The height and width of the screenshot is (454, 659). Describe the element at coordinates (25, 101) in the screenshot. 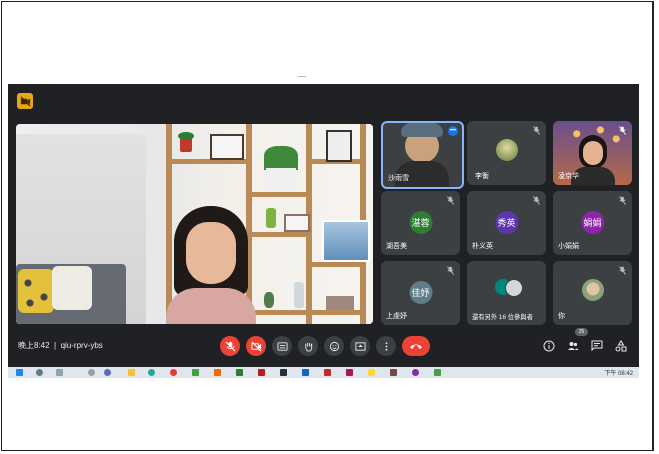

I see `camera-off-badge-icon` at that location.